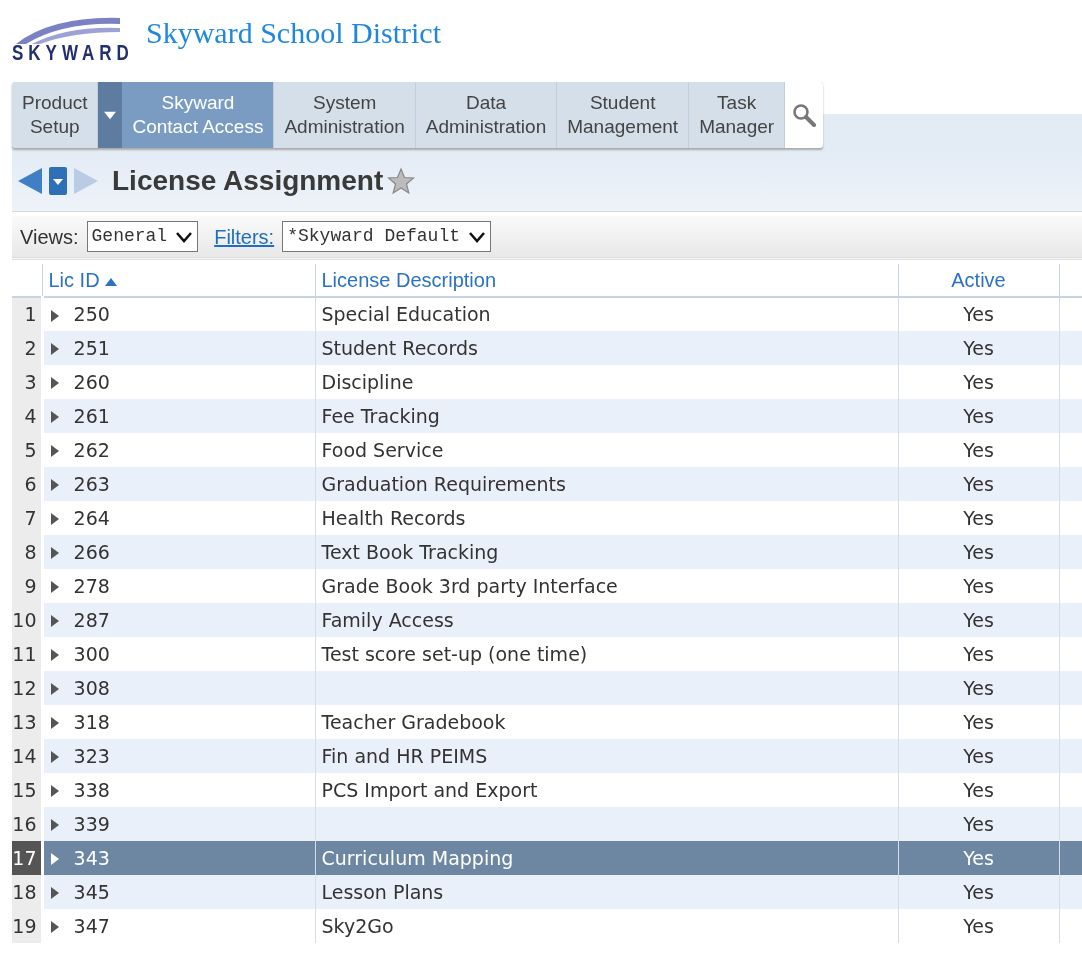  I want to click on row-number: 3, so click(30, 381).